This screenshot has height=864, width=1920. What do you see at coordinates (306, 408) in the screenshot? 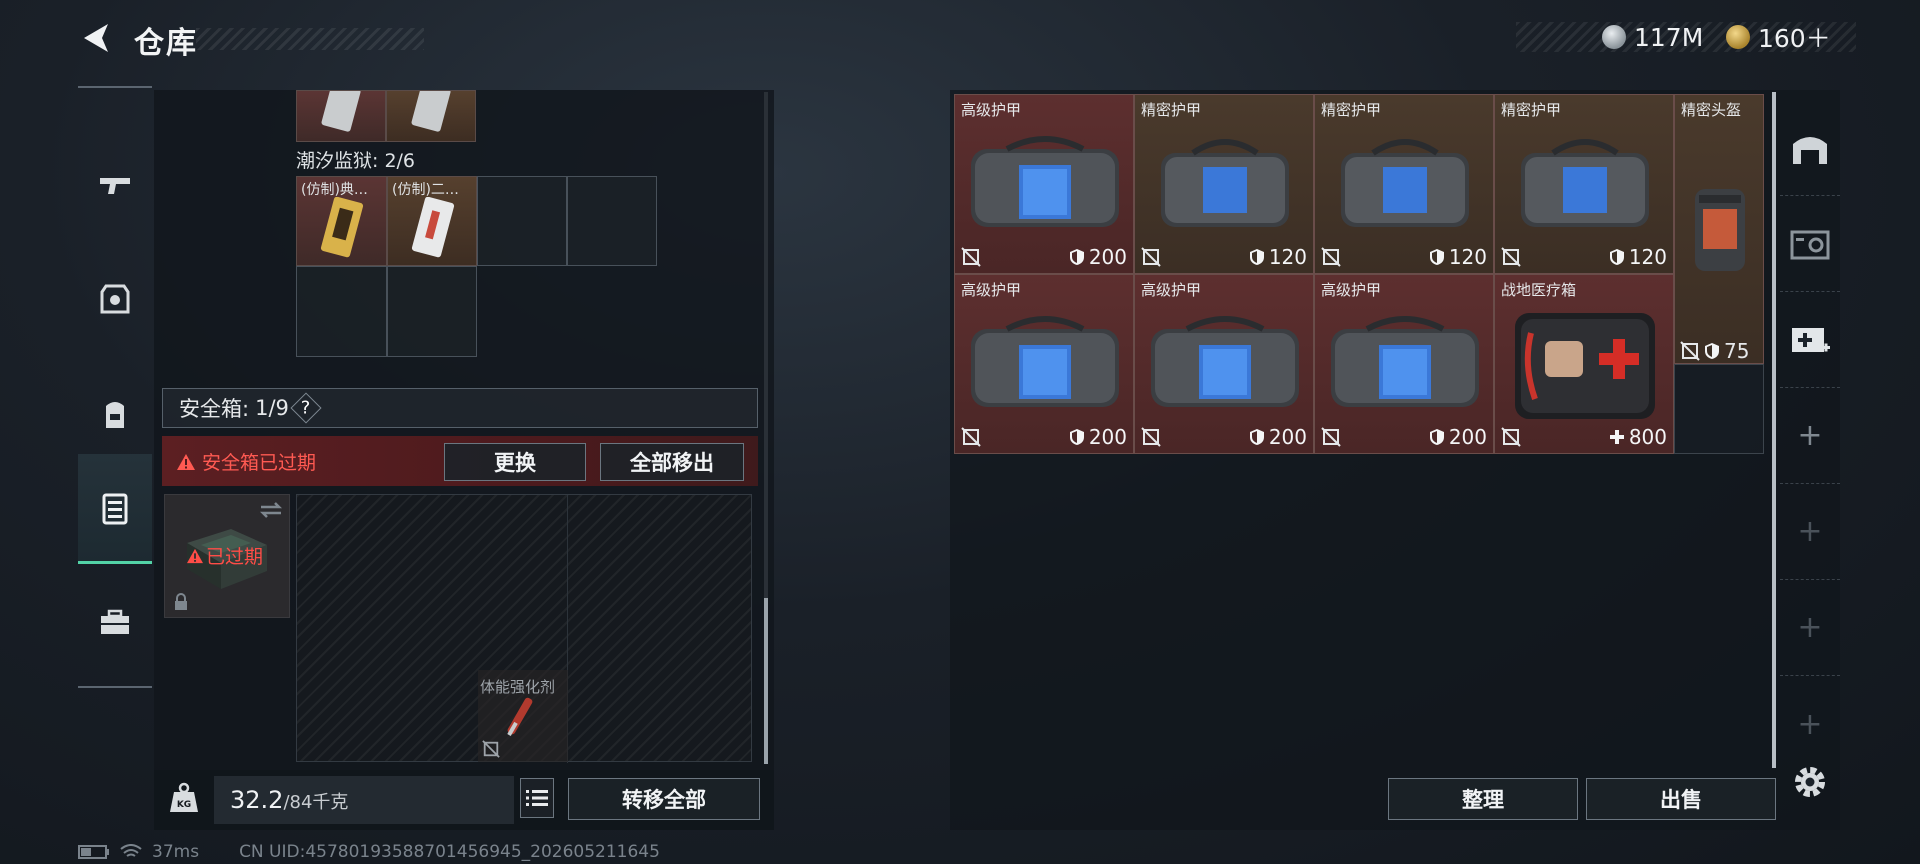
I see `help-icon: ?` at bounding box center [306, 408].